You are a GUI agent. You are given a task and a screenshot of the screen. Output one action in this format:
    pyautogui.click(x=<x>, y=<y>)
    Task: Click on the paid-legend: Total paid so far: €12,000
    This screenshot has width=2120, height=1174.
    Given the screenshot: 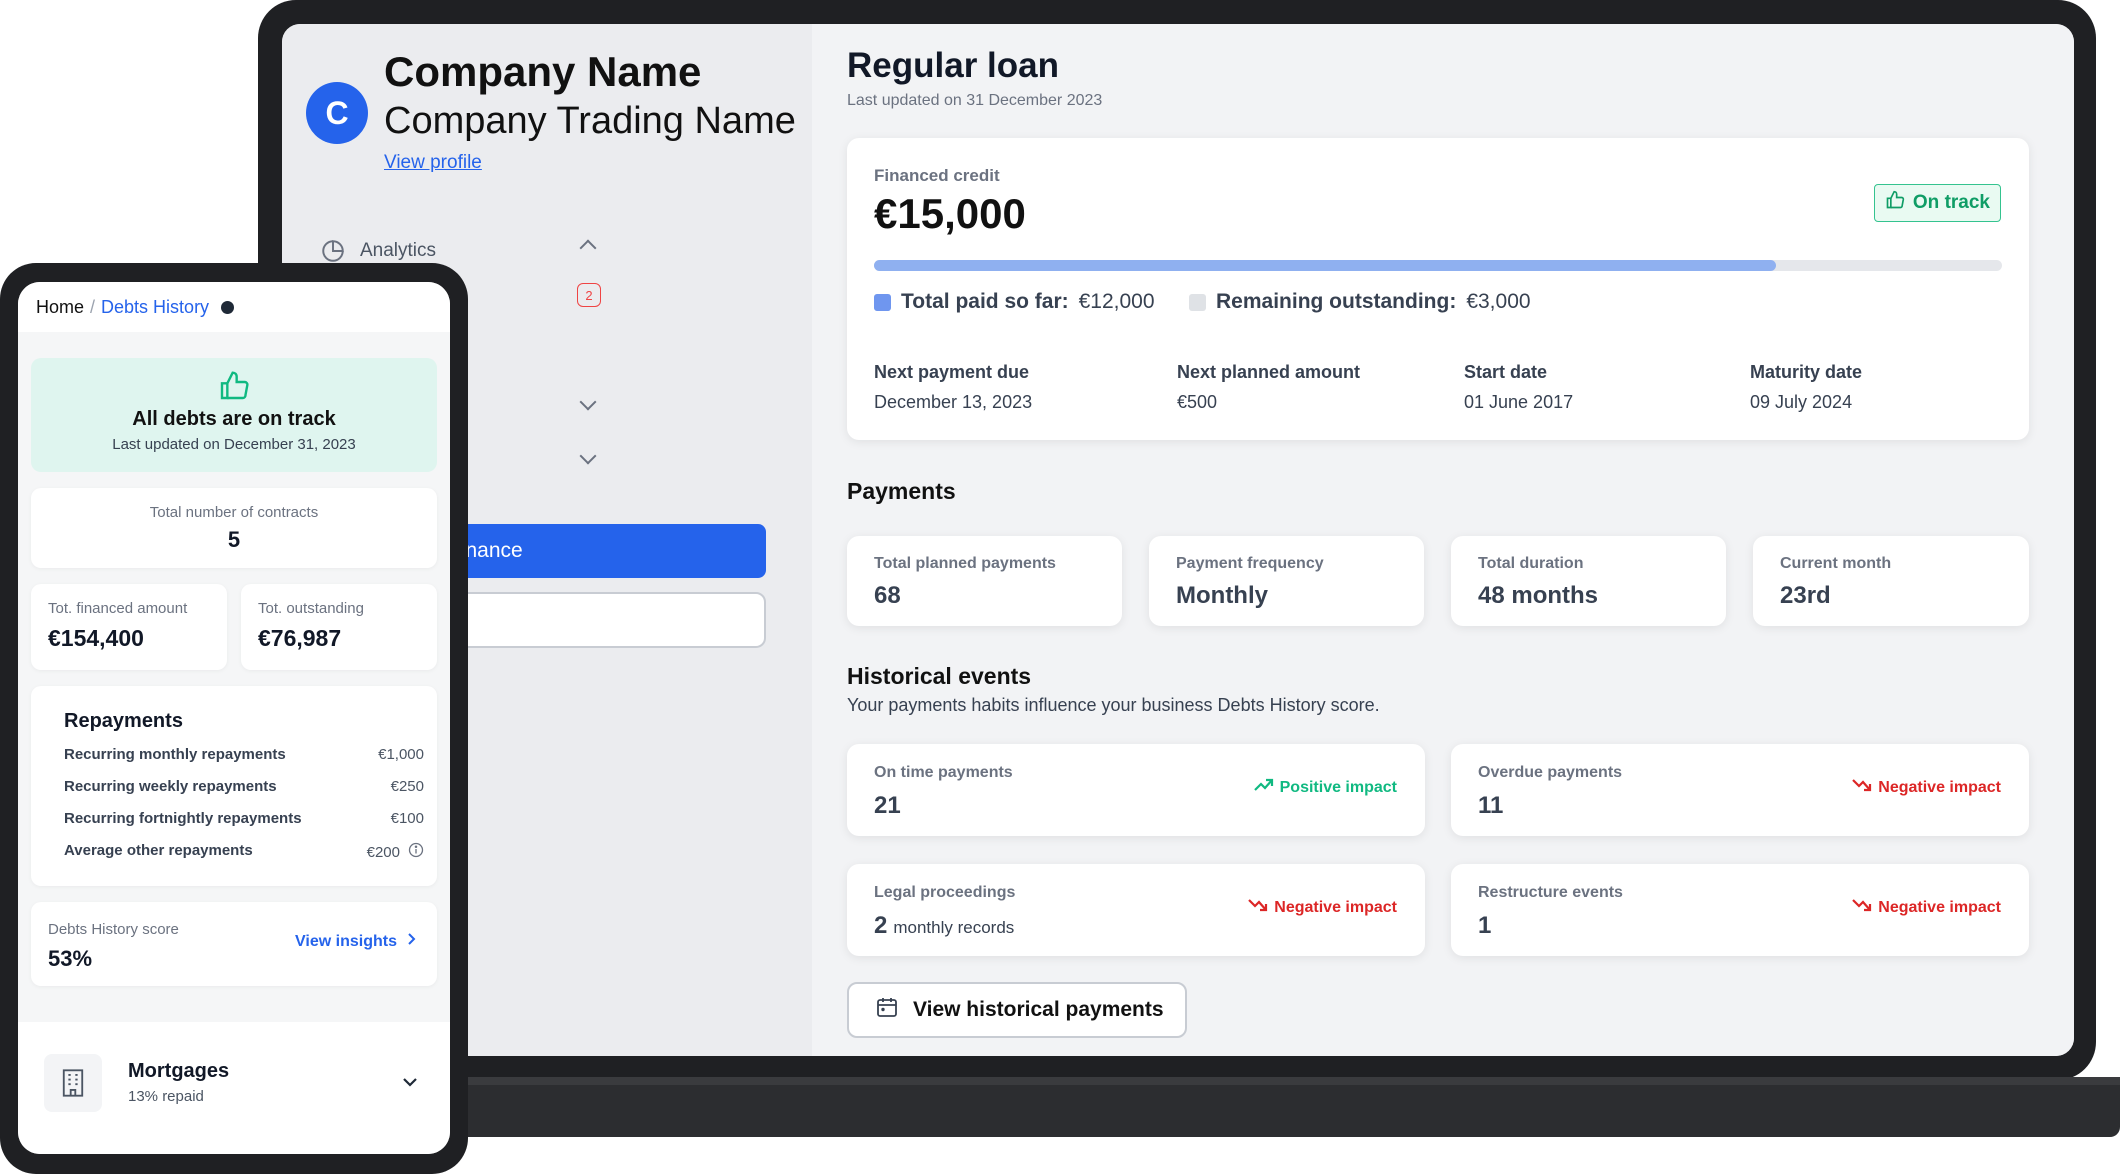 What is the action you would take?
    pyautogui.click(x=1014, y=302)
    